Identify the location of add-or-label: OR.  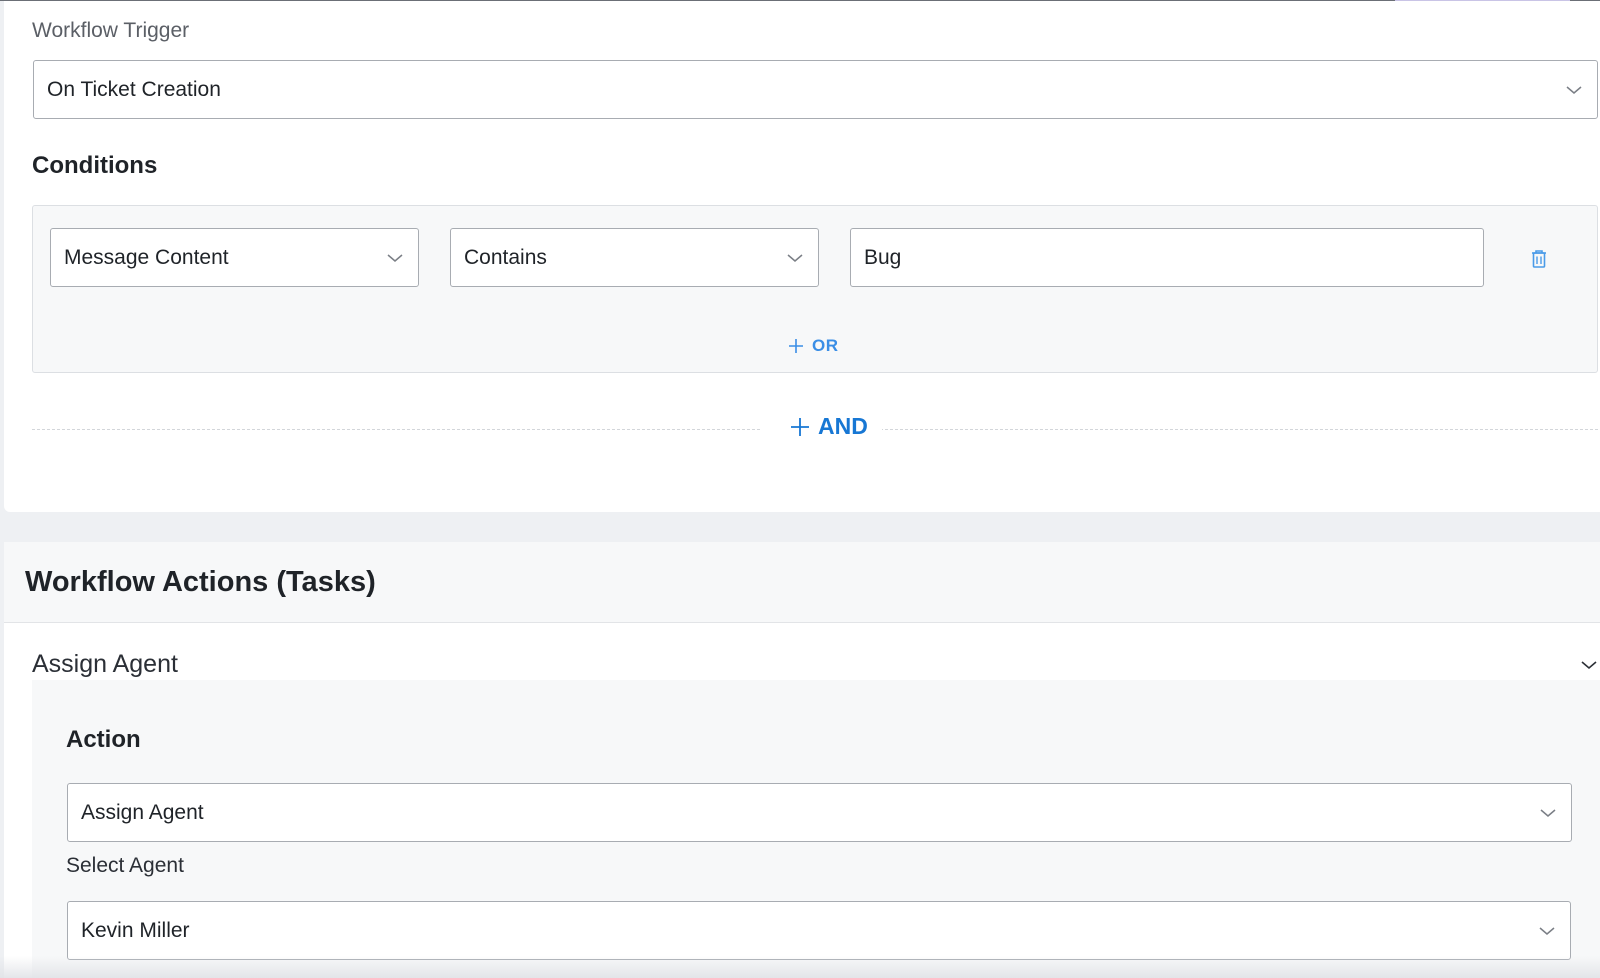
(825, 345).